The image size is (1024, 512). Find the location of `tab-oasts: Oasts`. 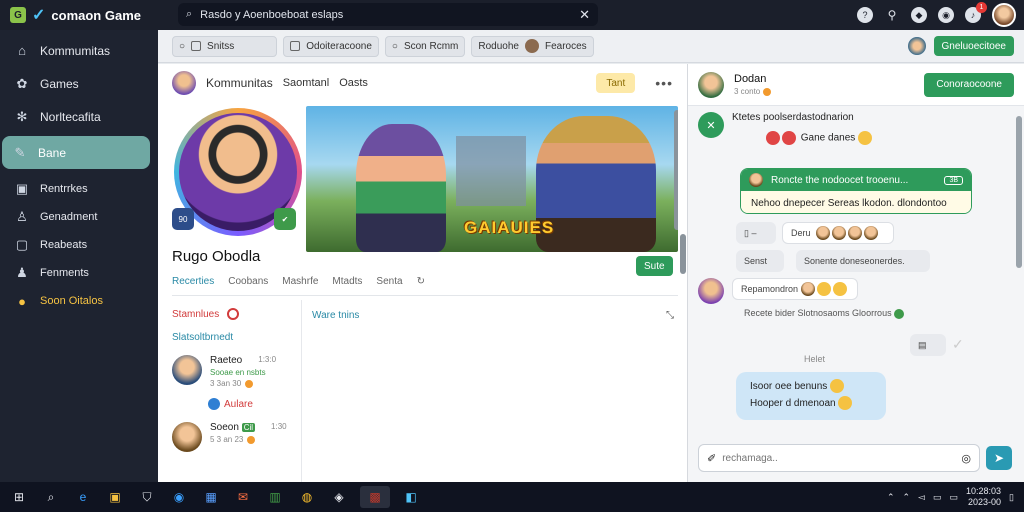

tab-oasts: Oasts is located at coordinates (353, 83).